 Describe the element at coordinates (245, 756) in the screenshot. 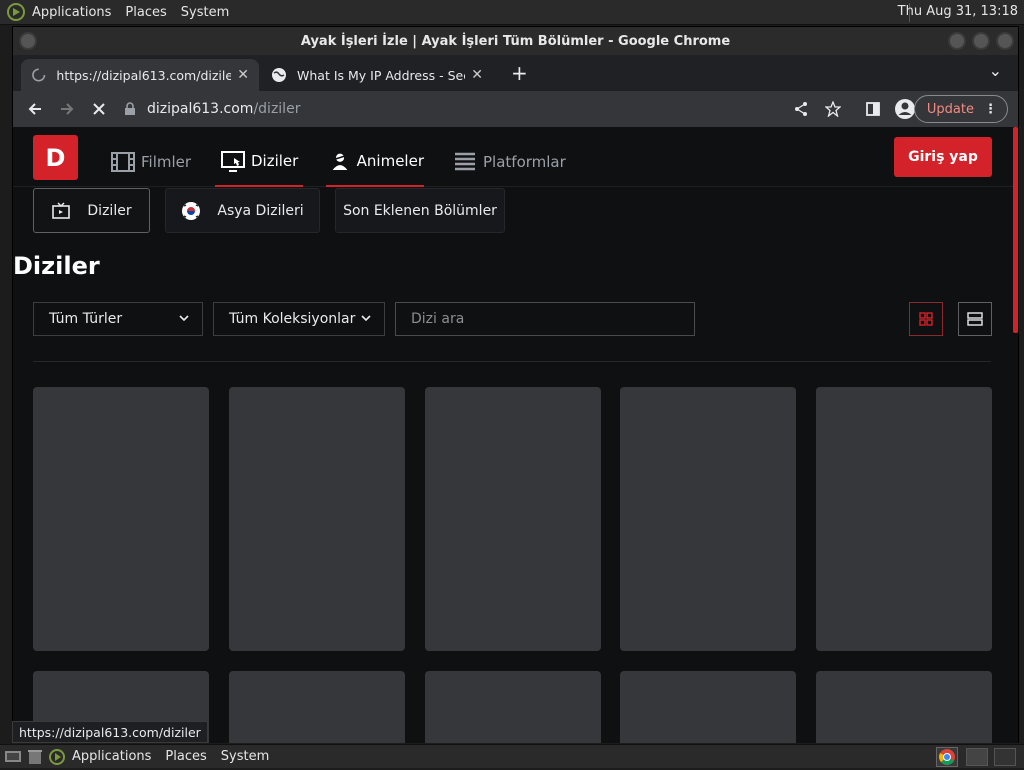

I see `bottom-menu-system: System` at that location.